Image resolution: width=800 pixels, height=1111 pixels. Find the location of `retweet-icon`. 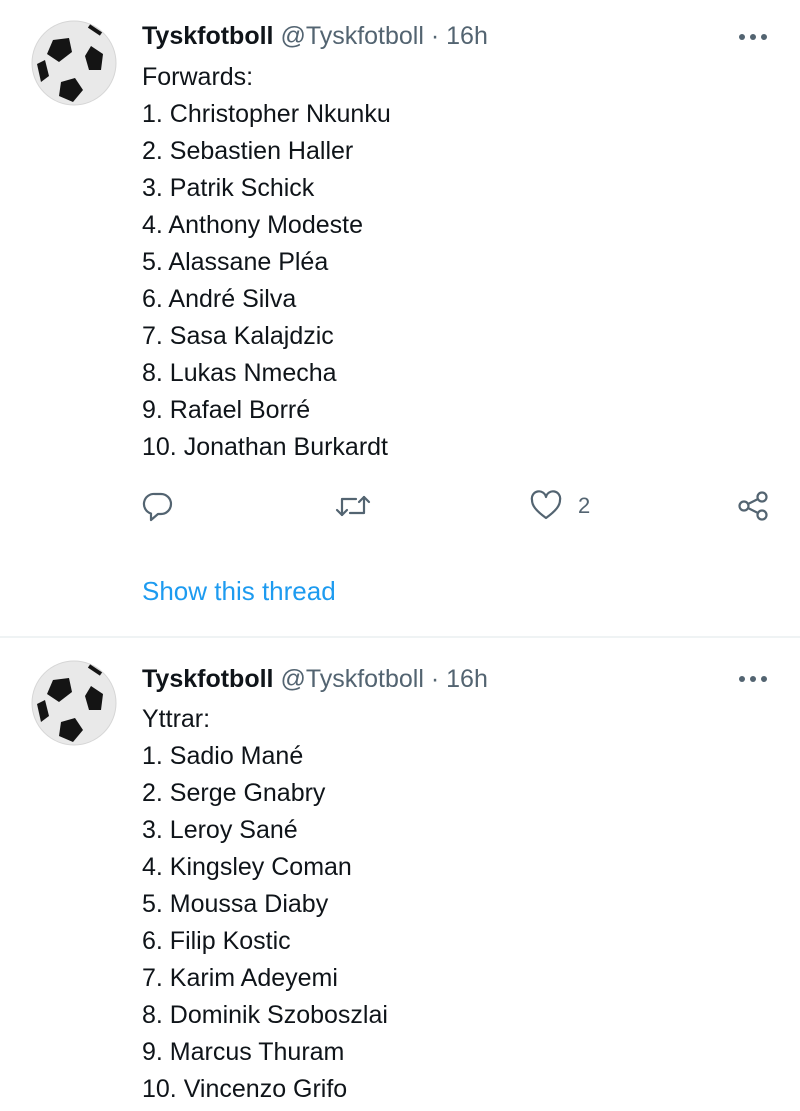

retweet-icon is located at coordinates (353, 506).